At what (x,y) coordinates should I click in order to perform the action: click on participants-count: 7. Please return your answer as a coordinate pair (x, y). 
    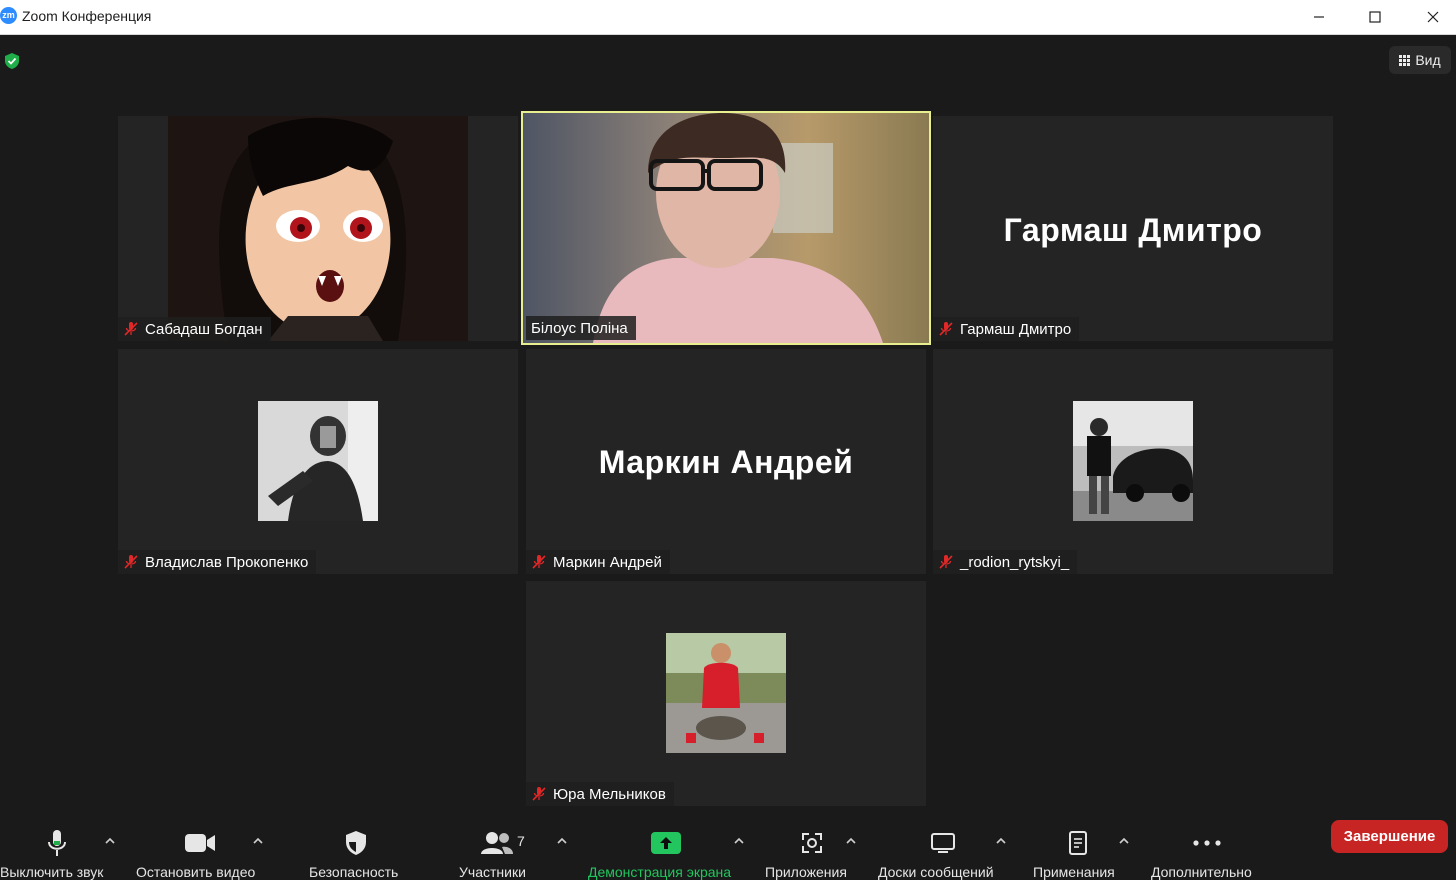
    Looking at the image, I should click on (521, 841).